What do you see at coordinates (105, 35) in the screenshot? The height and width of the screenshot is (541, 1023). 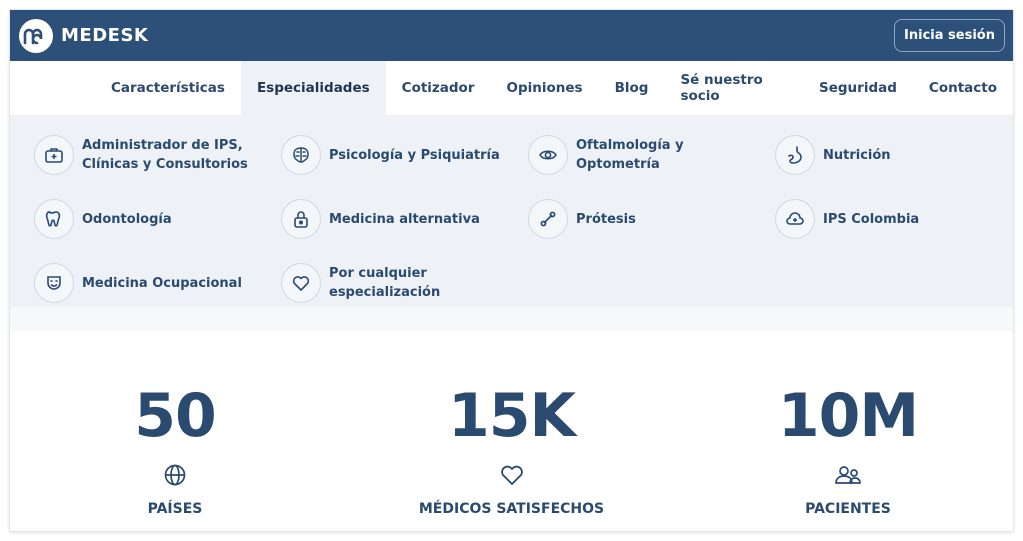 I see `brand-name: MEDESK` at bounding box center [105, 35].